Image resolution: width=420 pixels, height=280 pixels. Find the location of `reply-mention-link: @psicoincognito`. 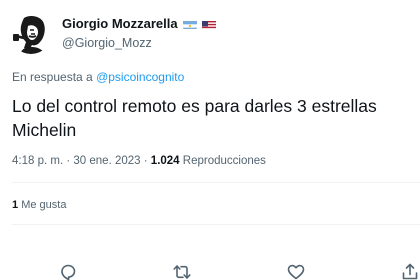

reply-mention-link: @psicoincognito is located at coordinates (140, 77).